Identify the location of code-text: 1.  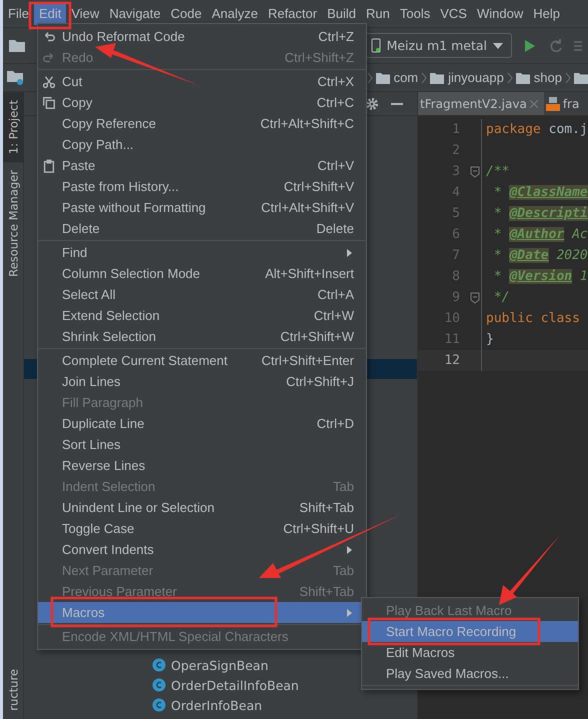
(583, 276).